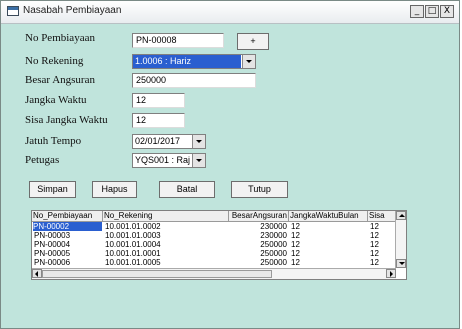 The image size is (462, 329). Describe the element at coordinates (259, 189) in the screenshot. I see `tutup-button: Tutup` at that location.